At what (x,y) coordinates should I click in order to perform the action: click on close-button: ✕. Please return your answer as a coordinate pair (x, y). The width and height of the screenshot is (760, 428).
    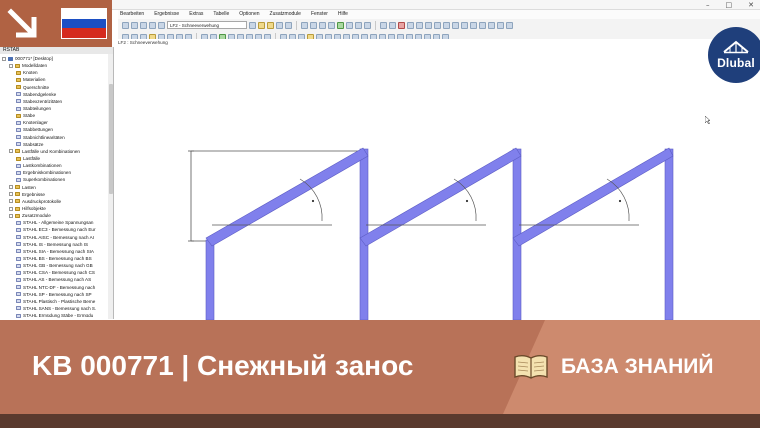
    Looking at the image, I should click on (751, 5).